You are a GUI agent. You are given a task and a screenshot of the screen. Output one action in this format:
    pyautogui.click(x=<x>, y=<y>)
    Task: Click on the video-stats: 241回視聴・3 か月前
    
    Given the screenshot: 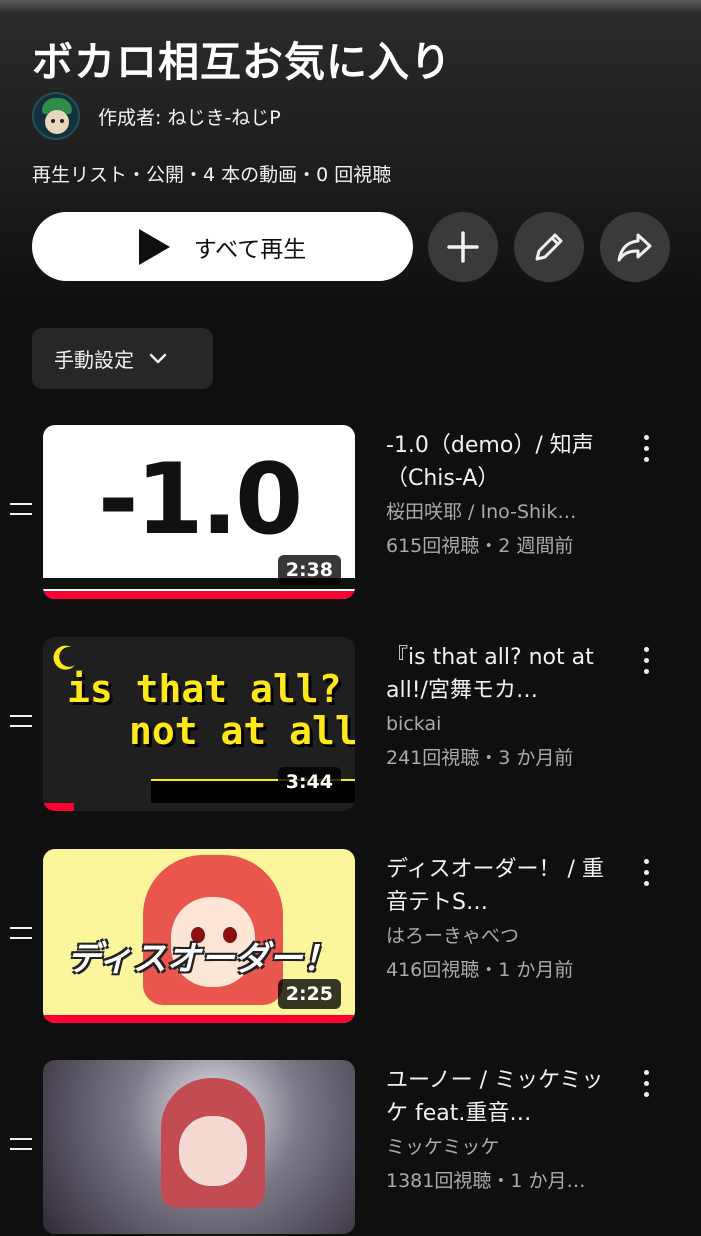 What is the action you would take?
    pyautogui.click(x=480, y=758)
    